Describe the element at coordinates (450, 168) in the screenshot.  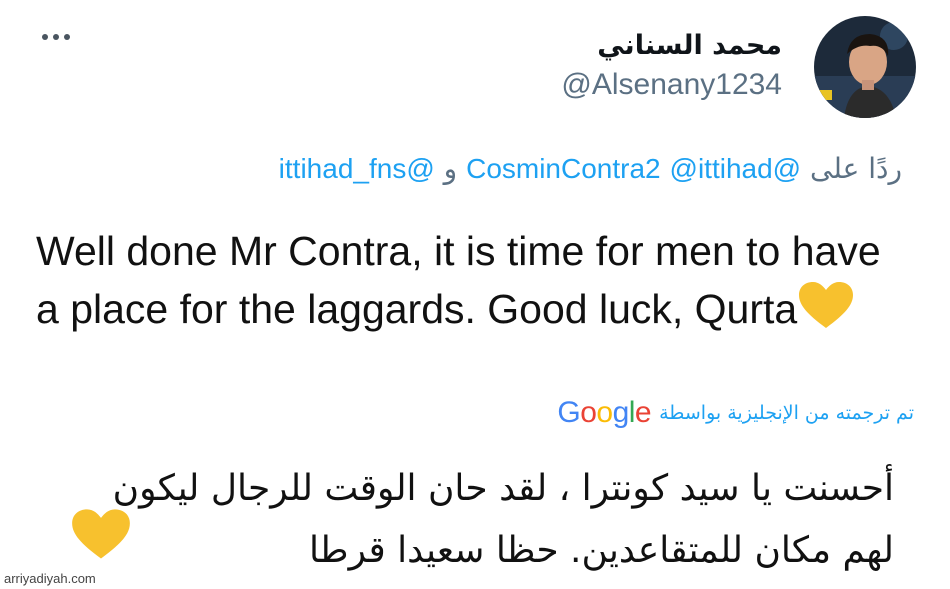
I see `conjunction-label: و` at that location.